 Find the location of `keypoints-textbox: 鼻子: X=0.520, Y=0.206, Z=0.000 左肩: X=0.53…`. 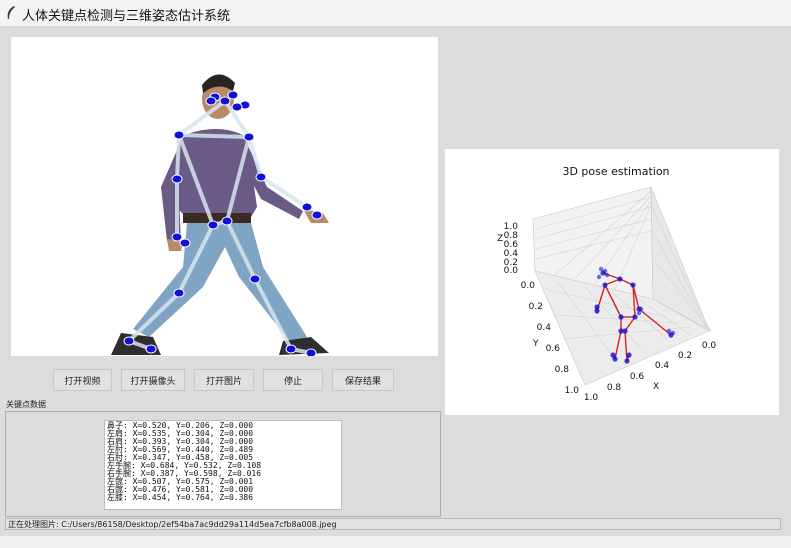

keypoints-textbox: 鼻子: X=0.520, Y=0.206, Z=0.000 左肩: X=0.53… is located at coordinates (223, 465).